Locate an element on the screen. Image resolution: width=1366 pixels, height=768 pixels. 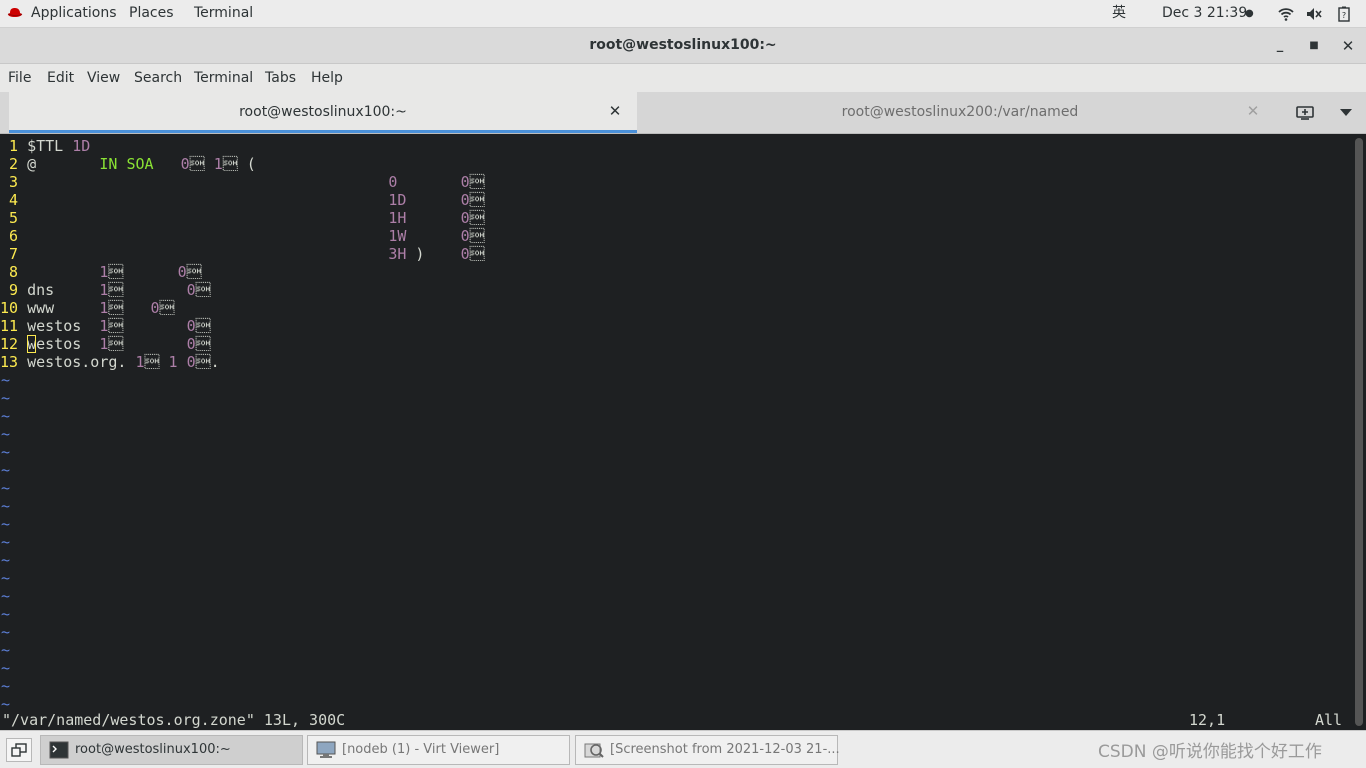
applications-menu: Applications is located at coordinates (74, 13).